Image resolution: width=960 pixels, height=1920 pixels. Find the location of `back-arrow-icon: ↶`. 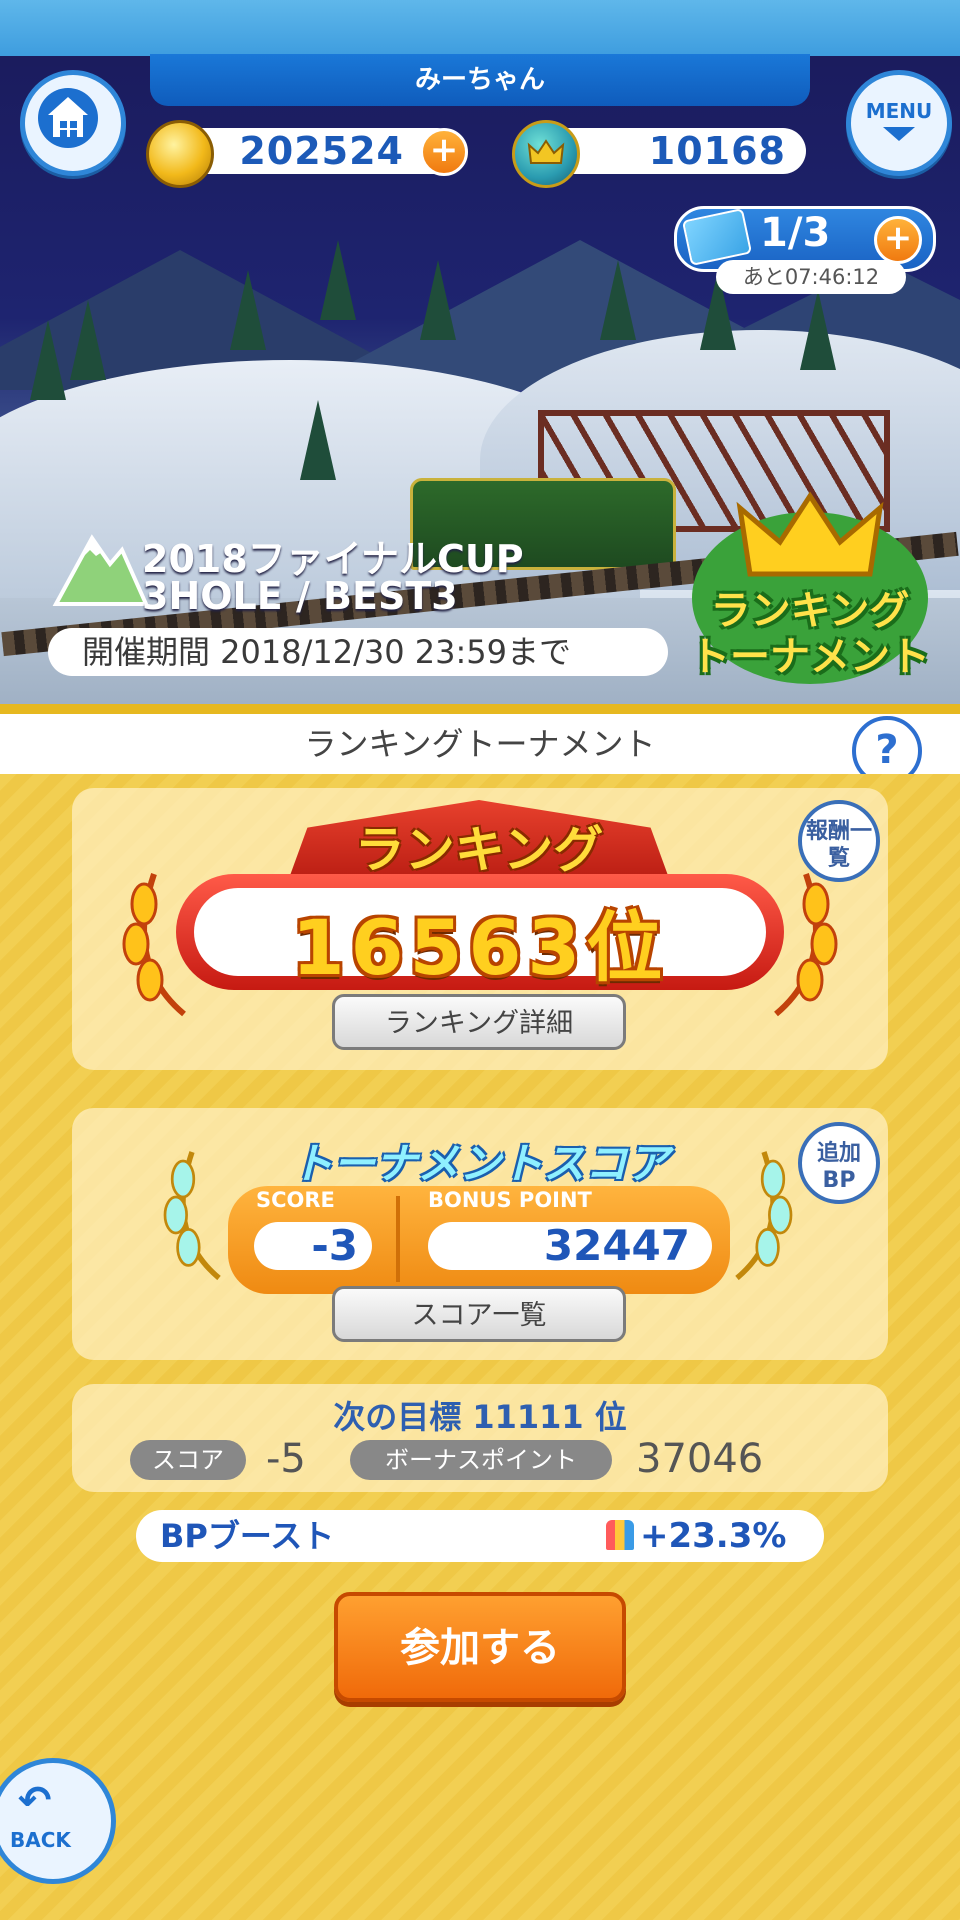

back-arrow-icon: ↶ is located at coordinates (35, 1801).